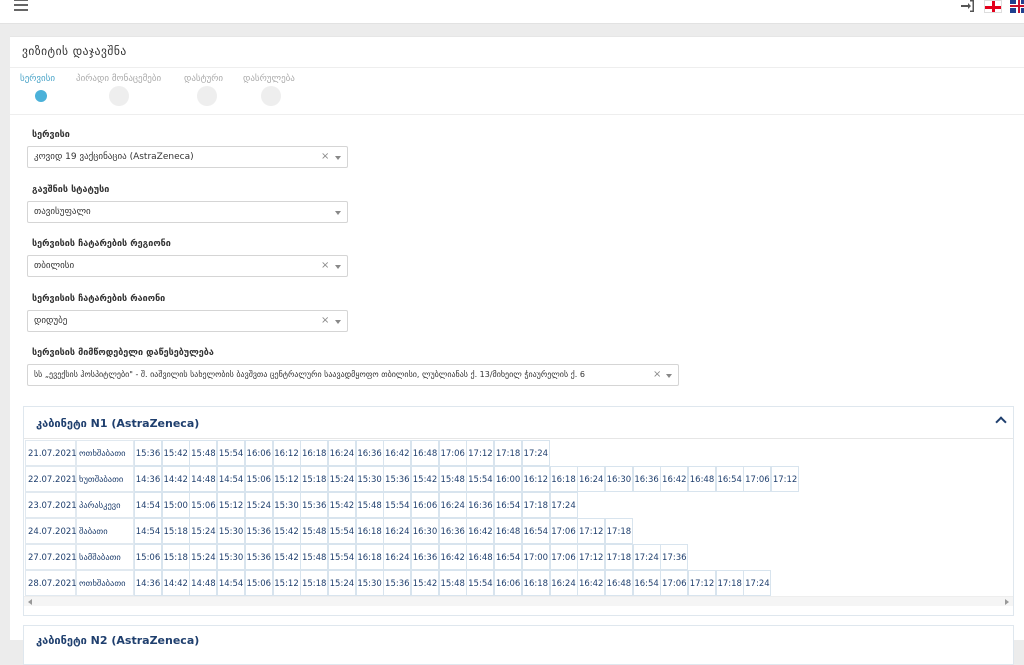 This screenshot has width=1024, height=665. What do you see at coordinates (518, 601) in the screenshot?
I see `horizontal-scrollbar` at bounding box center [518, 601].